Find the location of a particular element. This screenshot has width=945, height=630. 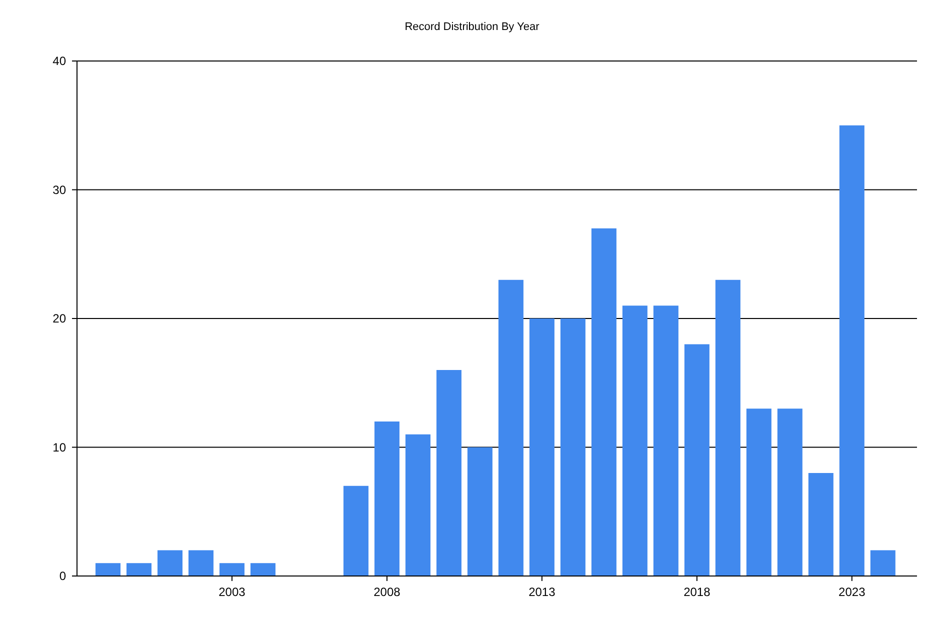

x-tick-label: 2018 is located at coordinates (697, 592).